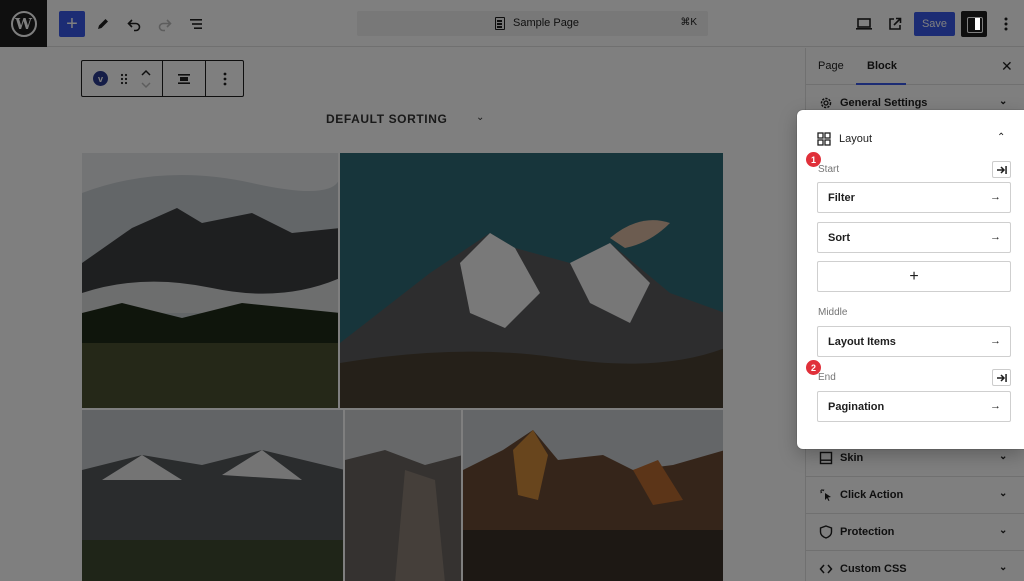  I want to click on gear-icon, so click(826, 103).